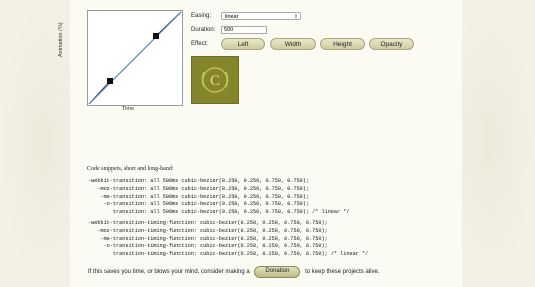 Image resolution: width=535 pixels, height=287 pixels. I want to click on logo-letter: C, so click(215, 81).